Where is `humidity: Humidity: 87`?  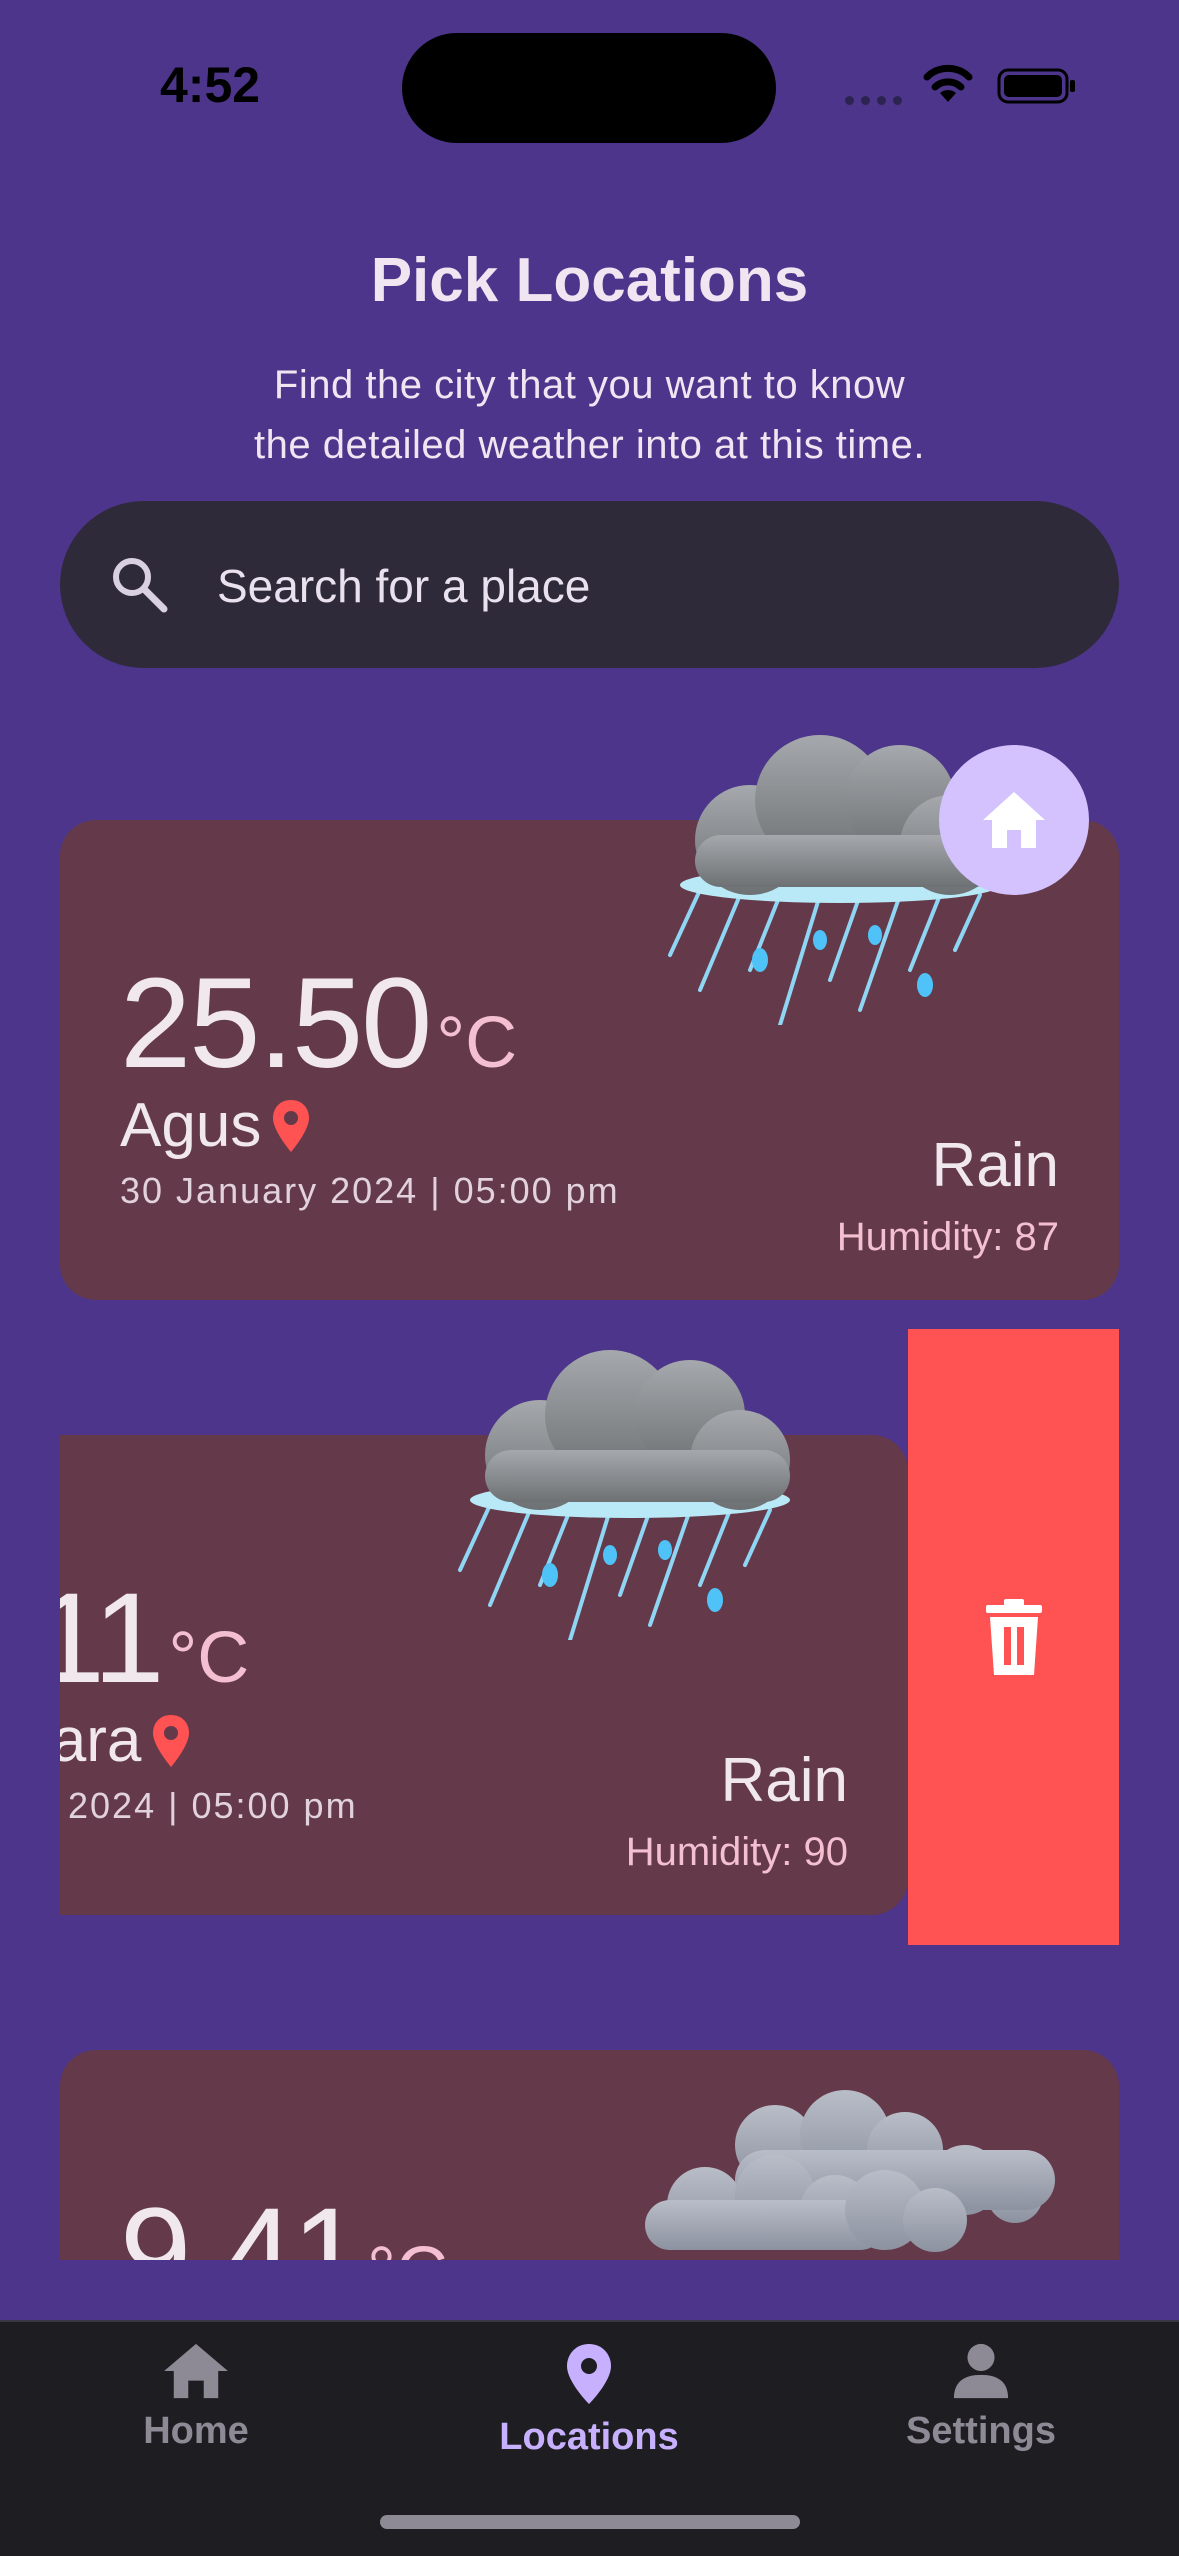 humidity: Humidity: 87 is located at coordinates (947, 1237).